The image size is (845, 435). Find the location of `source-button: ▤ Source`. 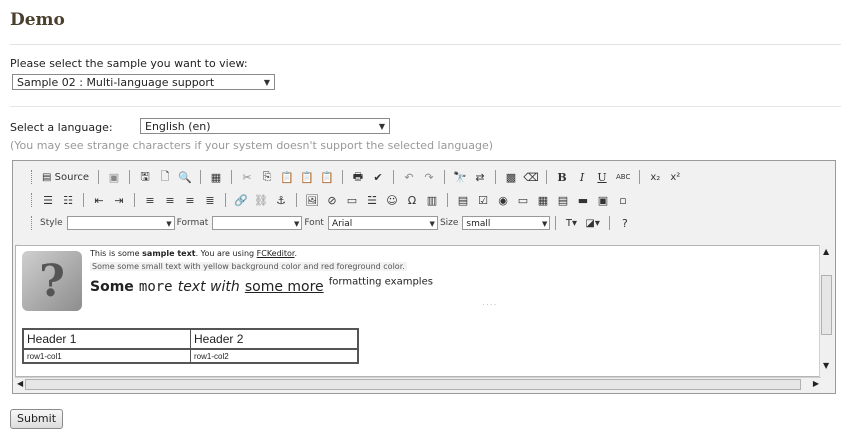

source-button: ▤ Source is located at coordinates (65, 177).